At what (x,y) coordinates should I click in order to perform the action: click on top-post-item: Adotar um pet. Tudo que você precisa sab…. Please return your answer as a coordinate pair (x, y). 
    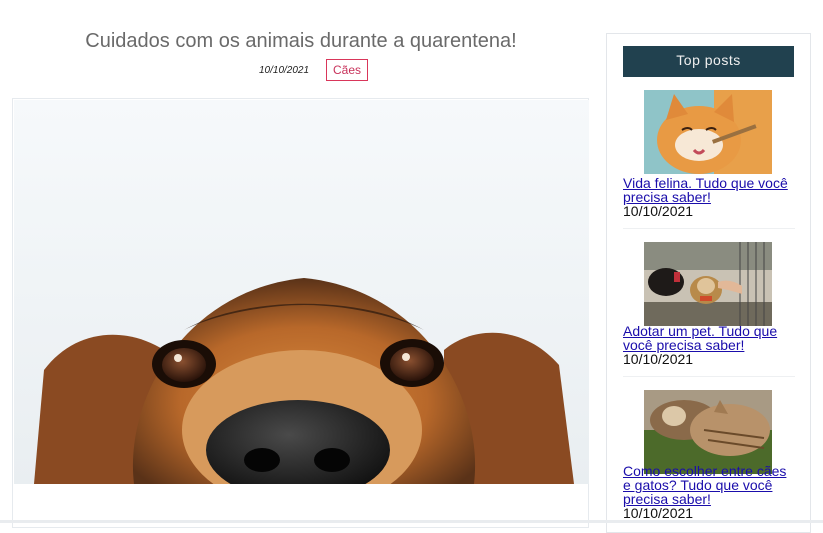
    Looking at the image, I should click on (709, 307).